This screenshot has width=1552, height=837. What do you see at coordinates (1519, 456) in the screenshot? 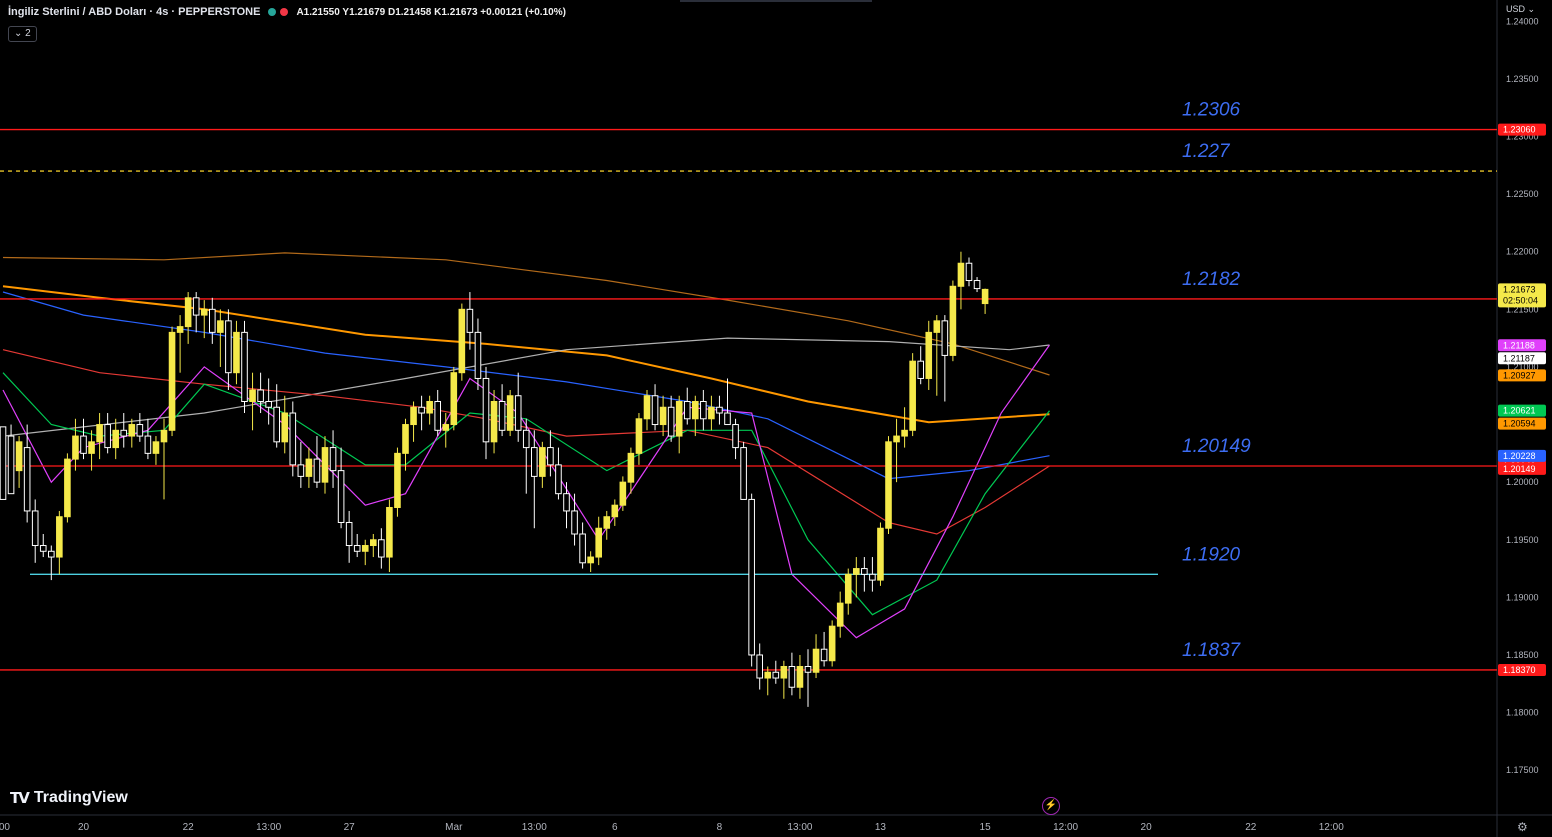
I see `price-tag-text: 1.20228` at bounding box center [1519, 456].